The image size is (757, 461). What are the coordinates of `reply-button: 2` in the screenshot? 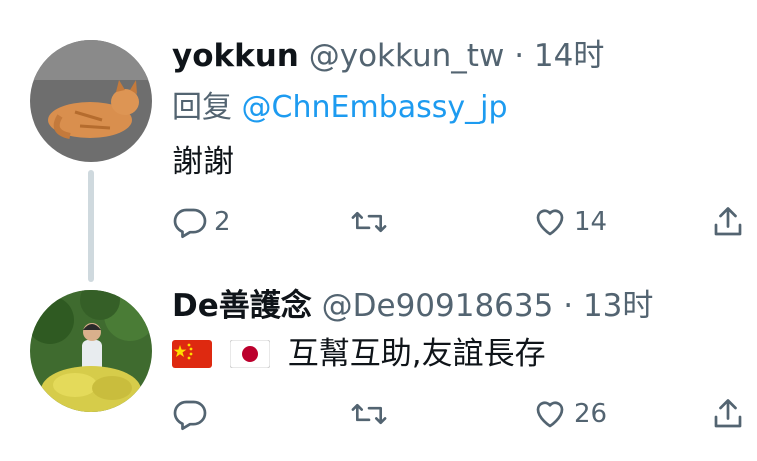 It's located at (201, 222).